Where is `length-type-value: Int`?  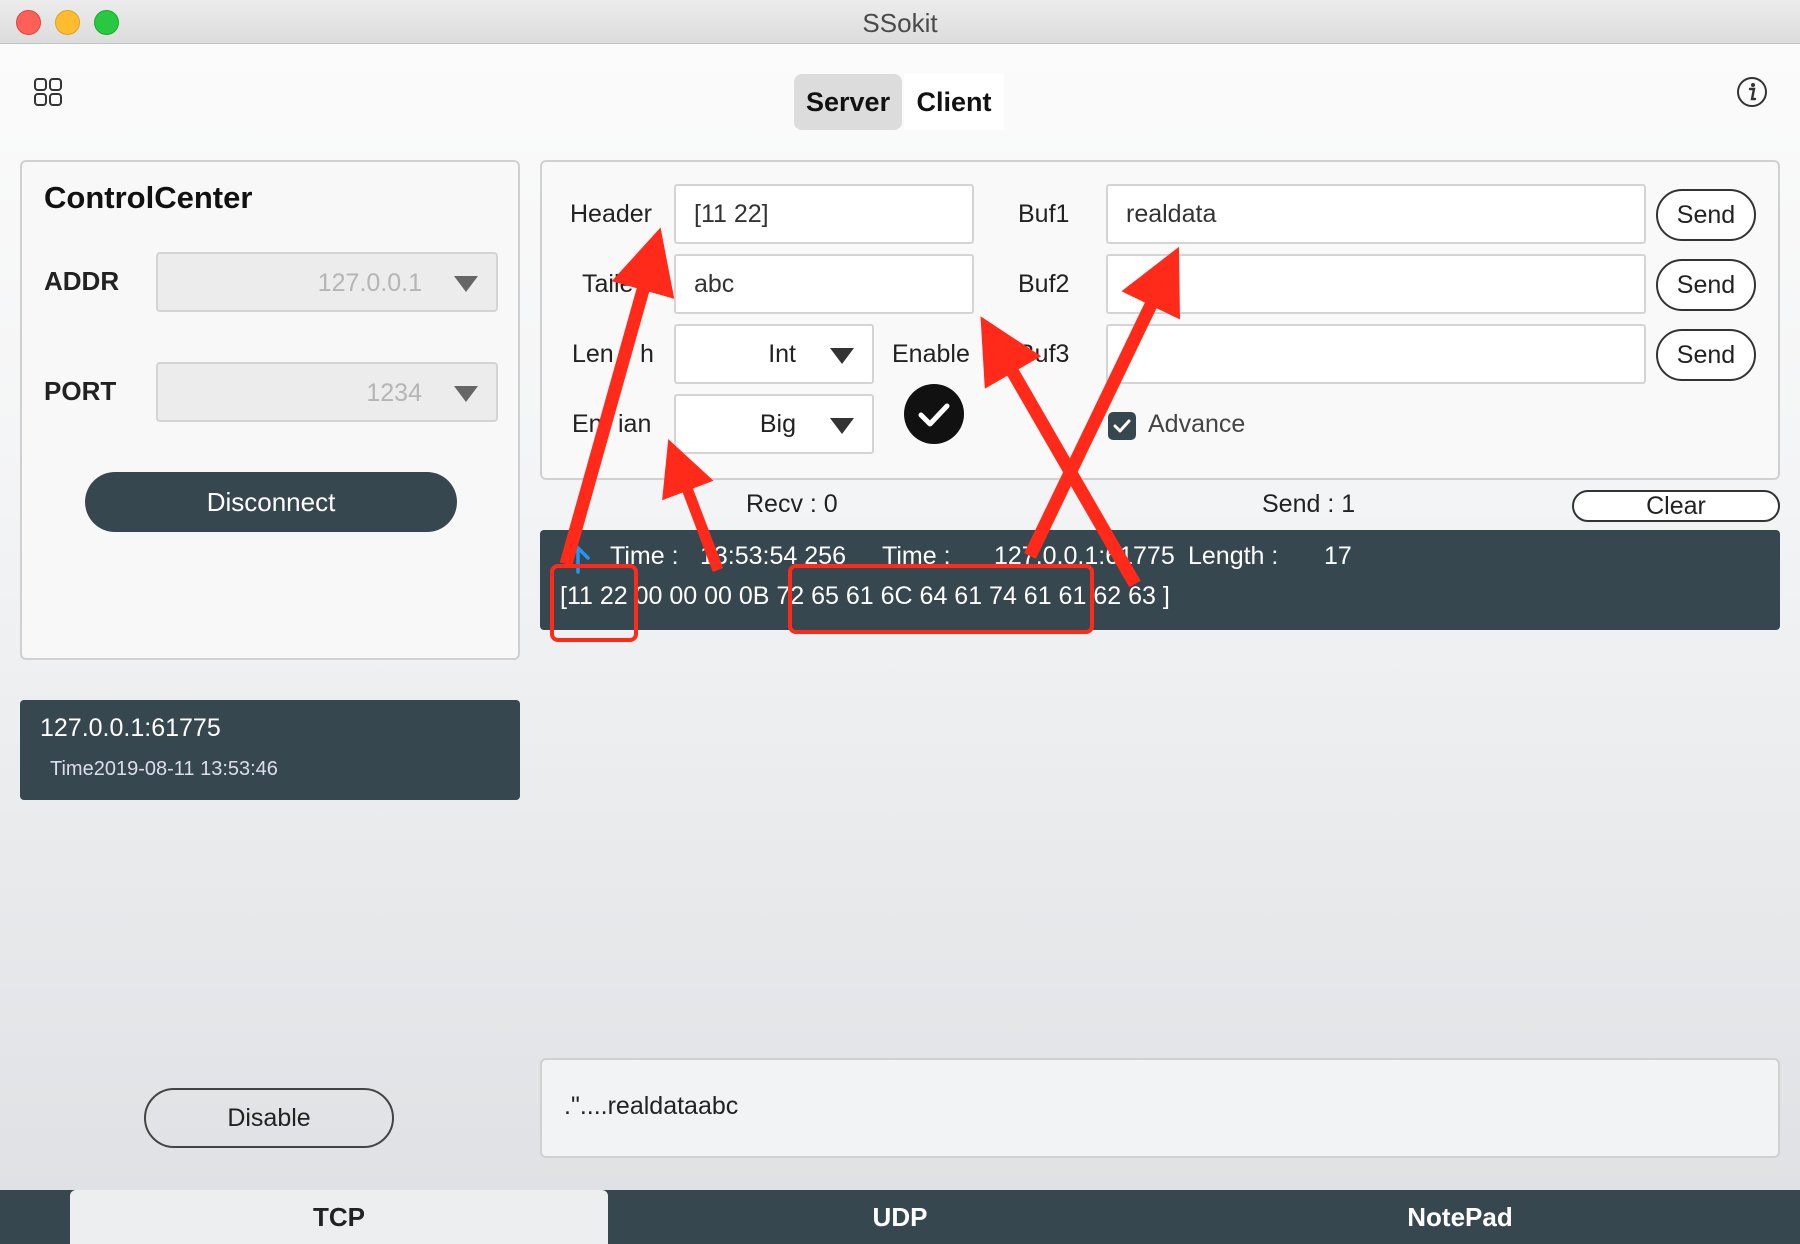
length-type-value: Int is located at coordinates (782, 354).